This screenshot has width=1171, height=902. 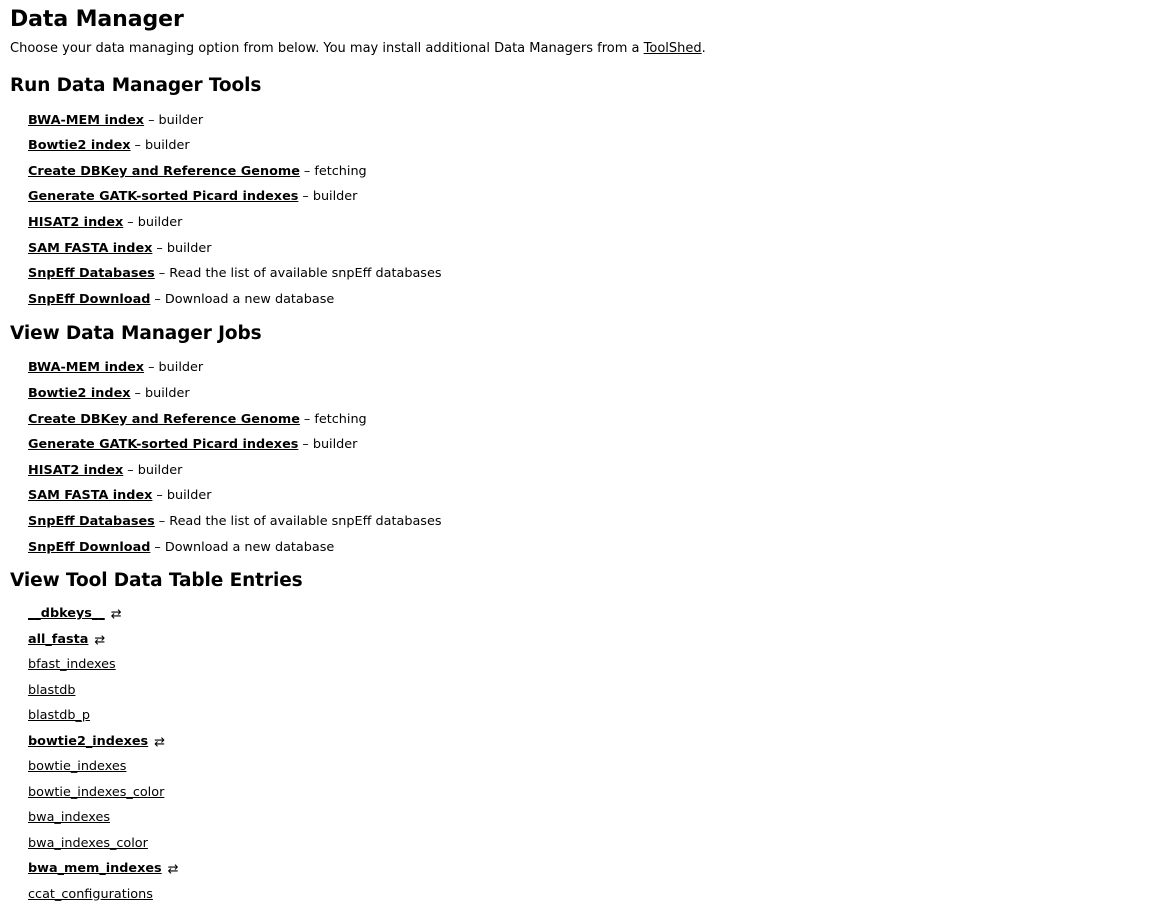 What do you see at coordinates (673, 48) in the screenshot?
I see `toolshed-link: ToolShed` at bounding box center [673, 48].